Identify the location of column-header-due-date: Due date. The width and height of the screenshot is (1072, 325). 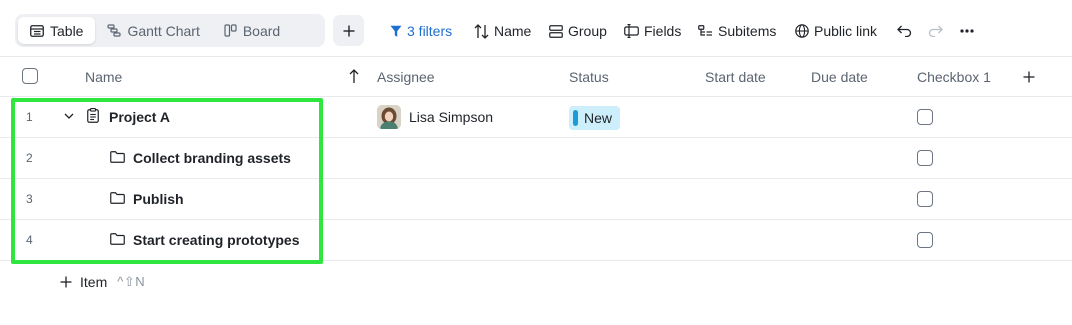
(839, 77).